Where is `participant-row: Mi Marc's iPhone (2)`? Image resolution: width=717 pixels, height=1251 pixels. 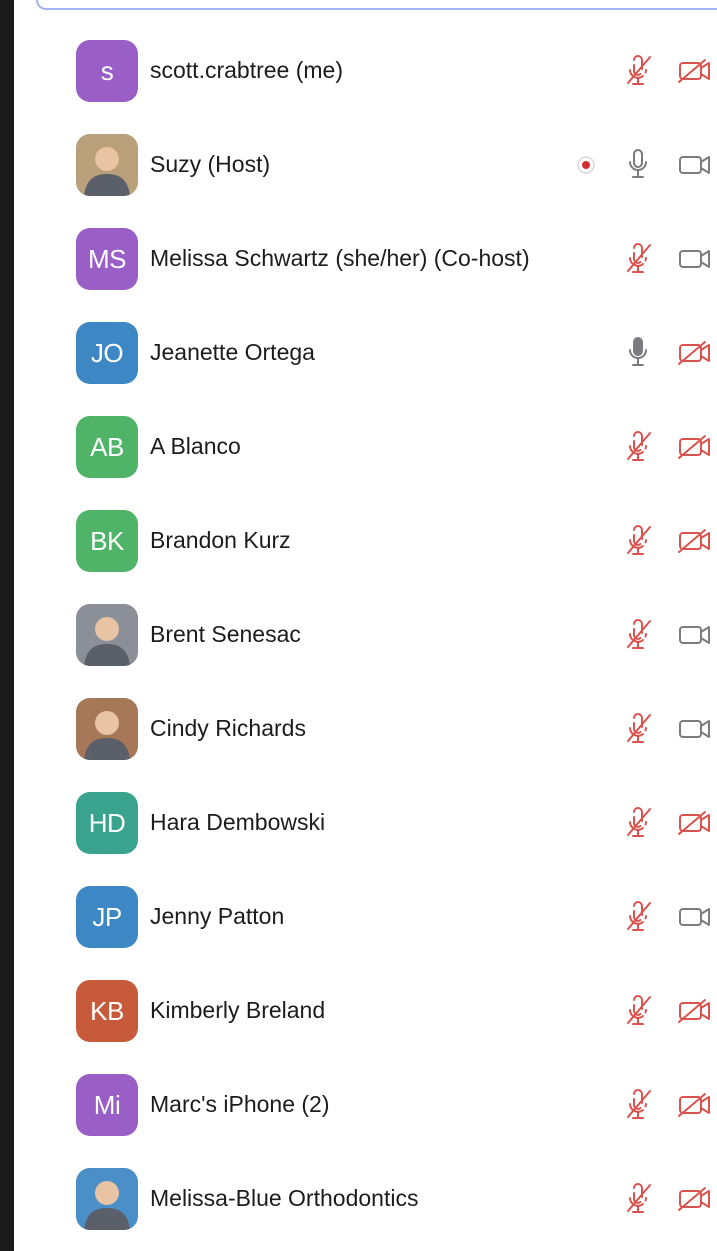
participant-row: Mi Marc's iPhone (2) is located at coordinates (358, 1105).